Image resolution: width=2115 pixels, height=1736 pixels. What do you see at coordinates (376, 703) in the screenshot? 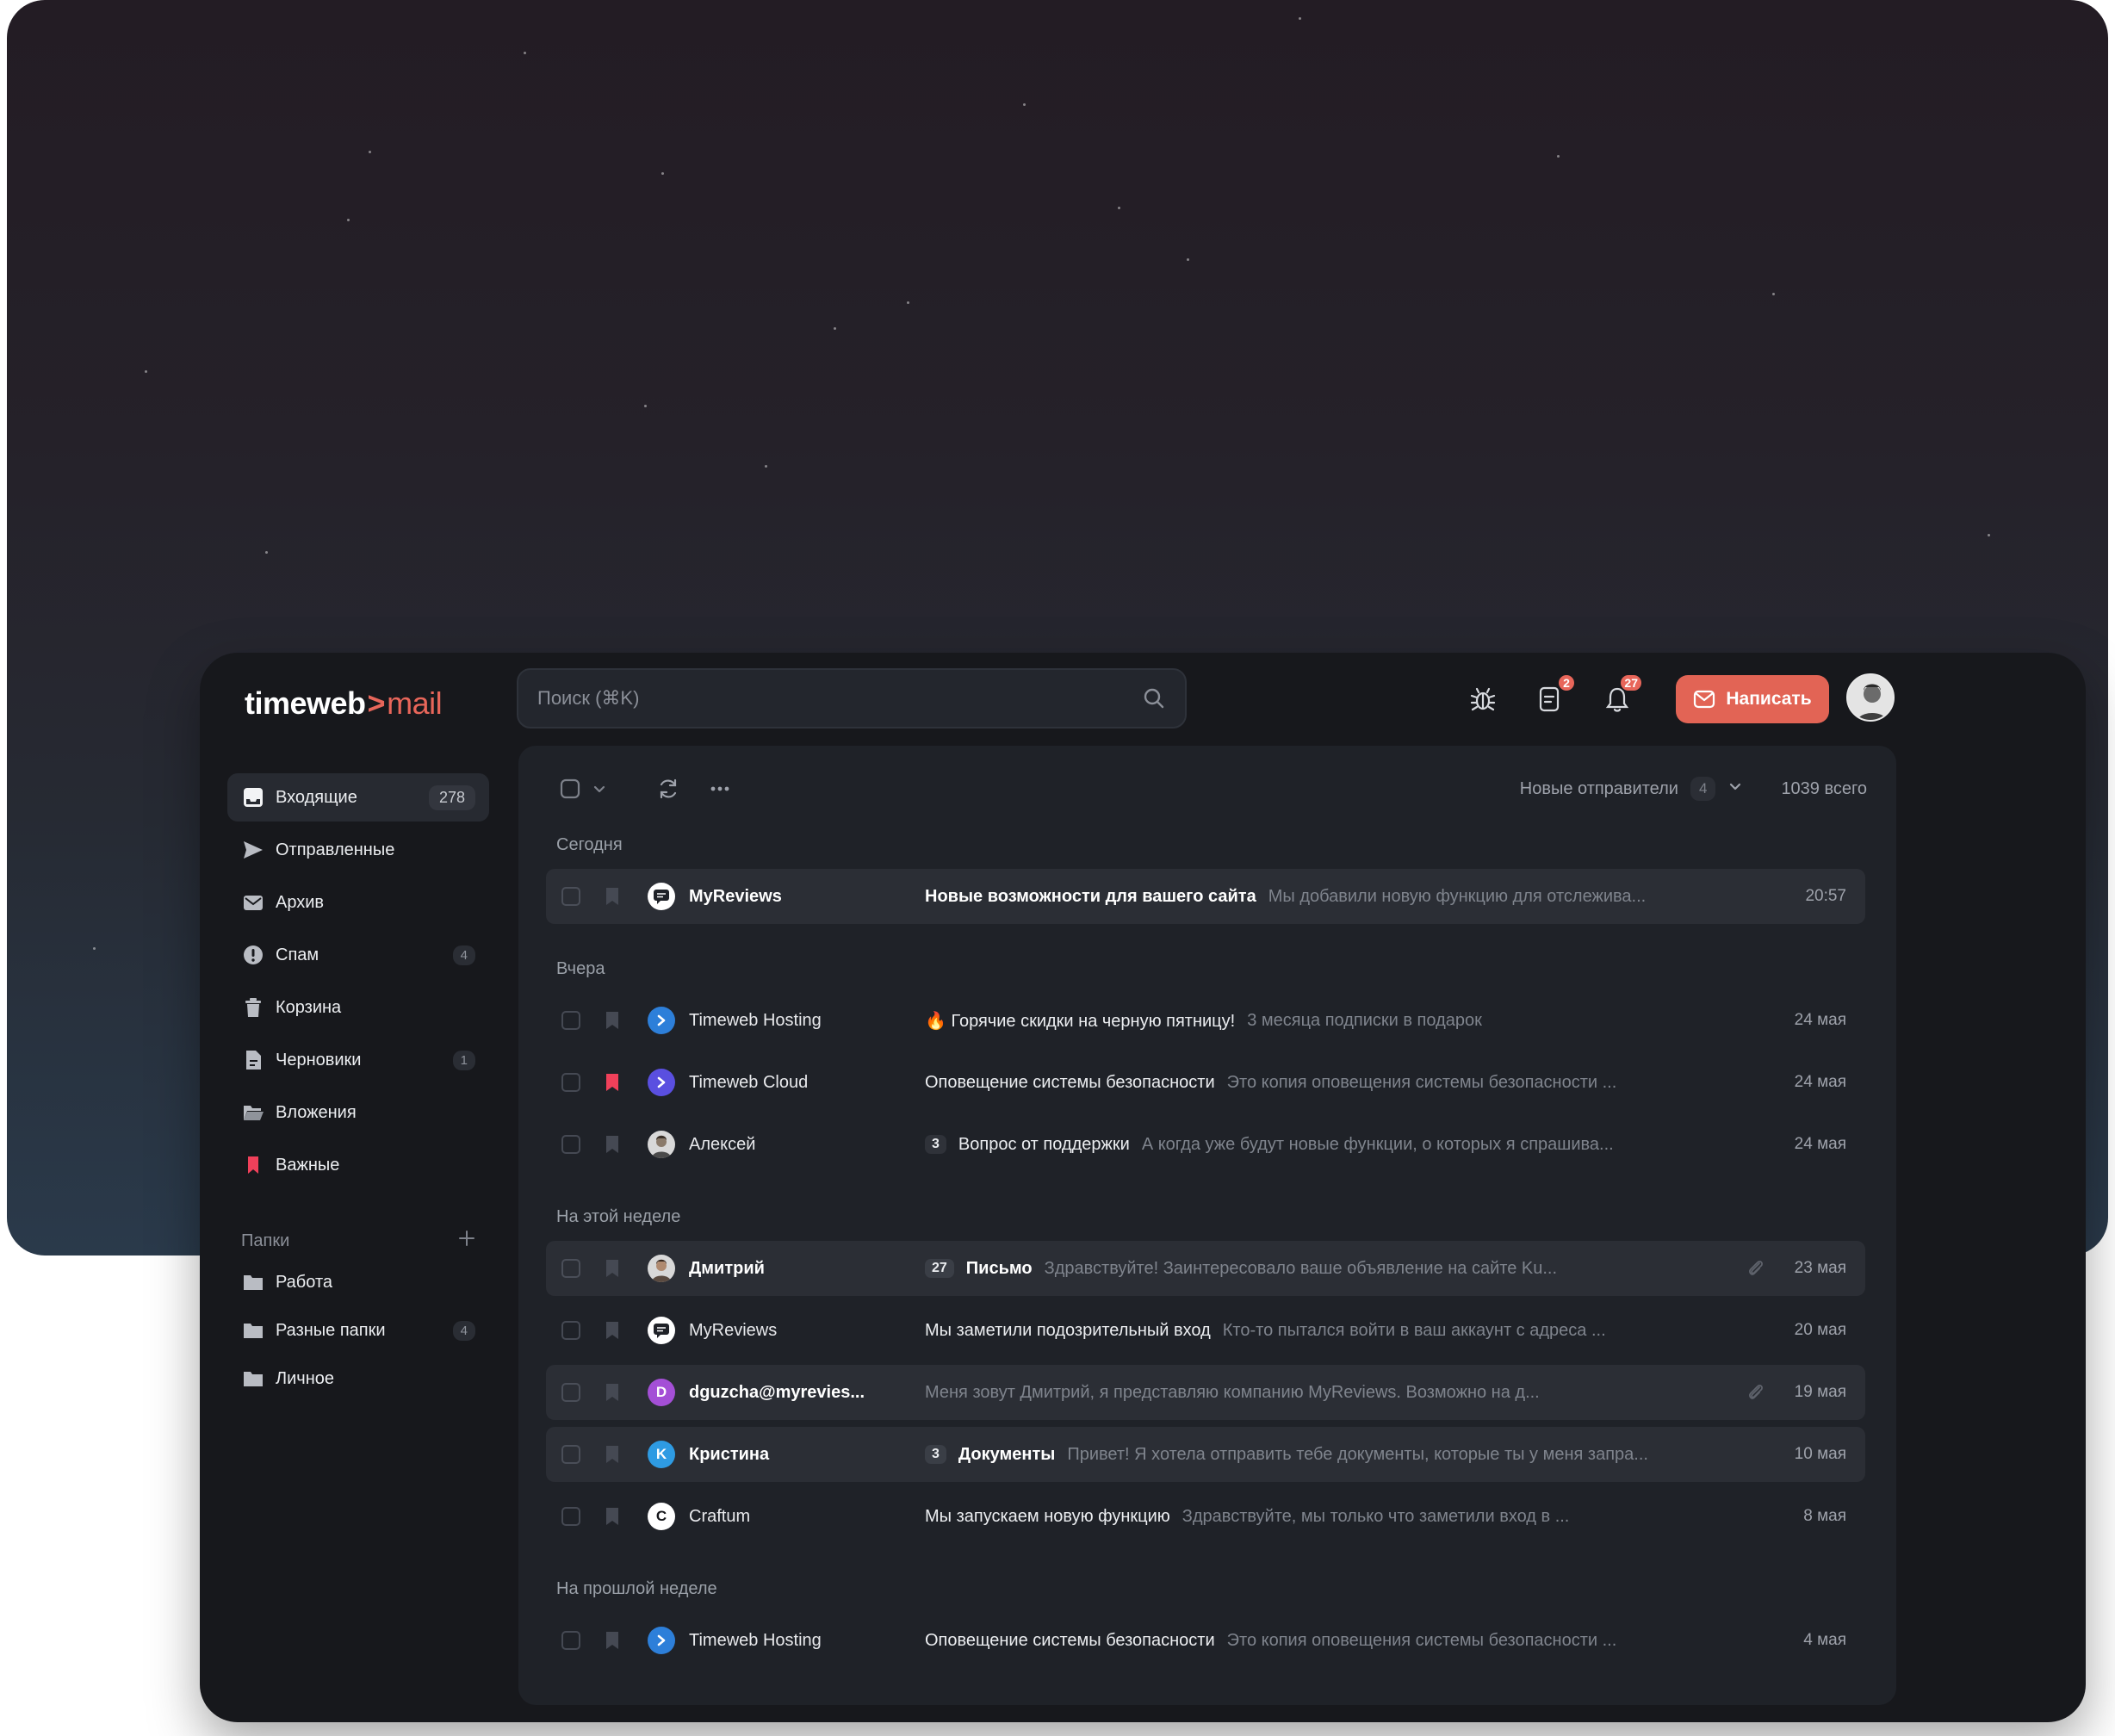
I see `logo-arrow: >` at bounding box center [376, 703].